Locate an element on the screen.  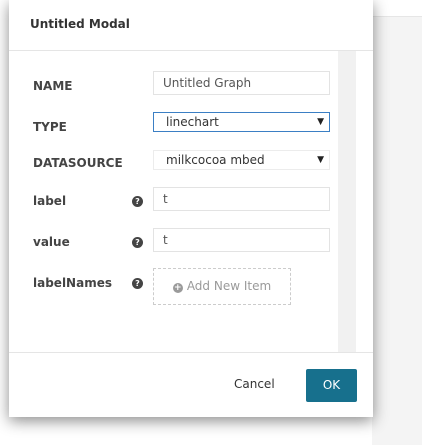
label-field-label: label is located at coordinates (50, 201).